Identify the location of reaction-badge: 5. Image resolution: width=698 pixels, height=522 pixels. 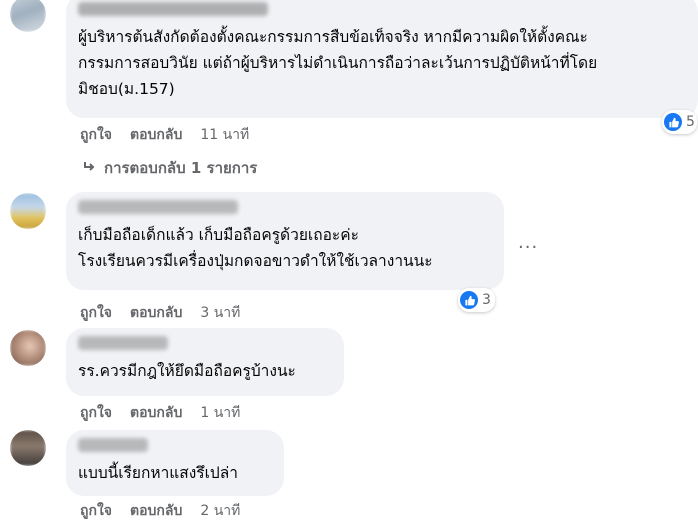
(679, 122).